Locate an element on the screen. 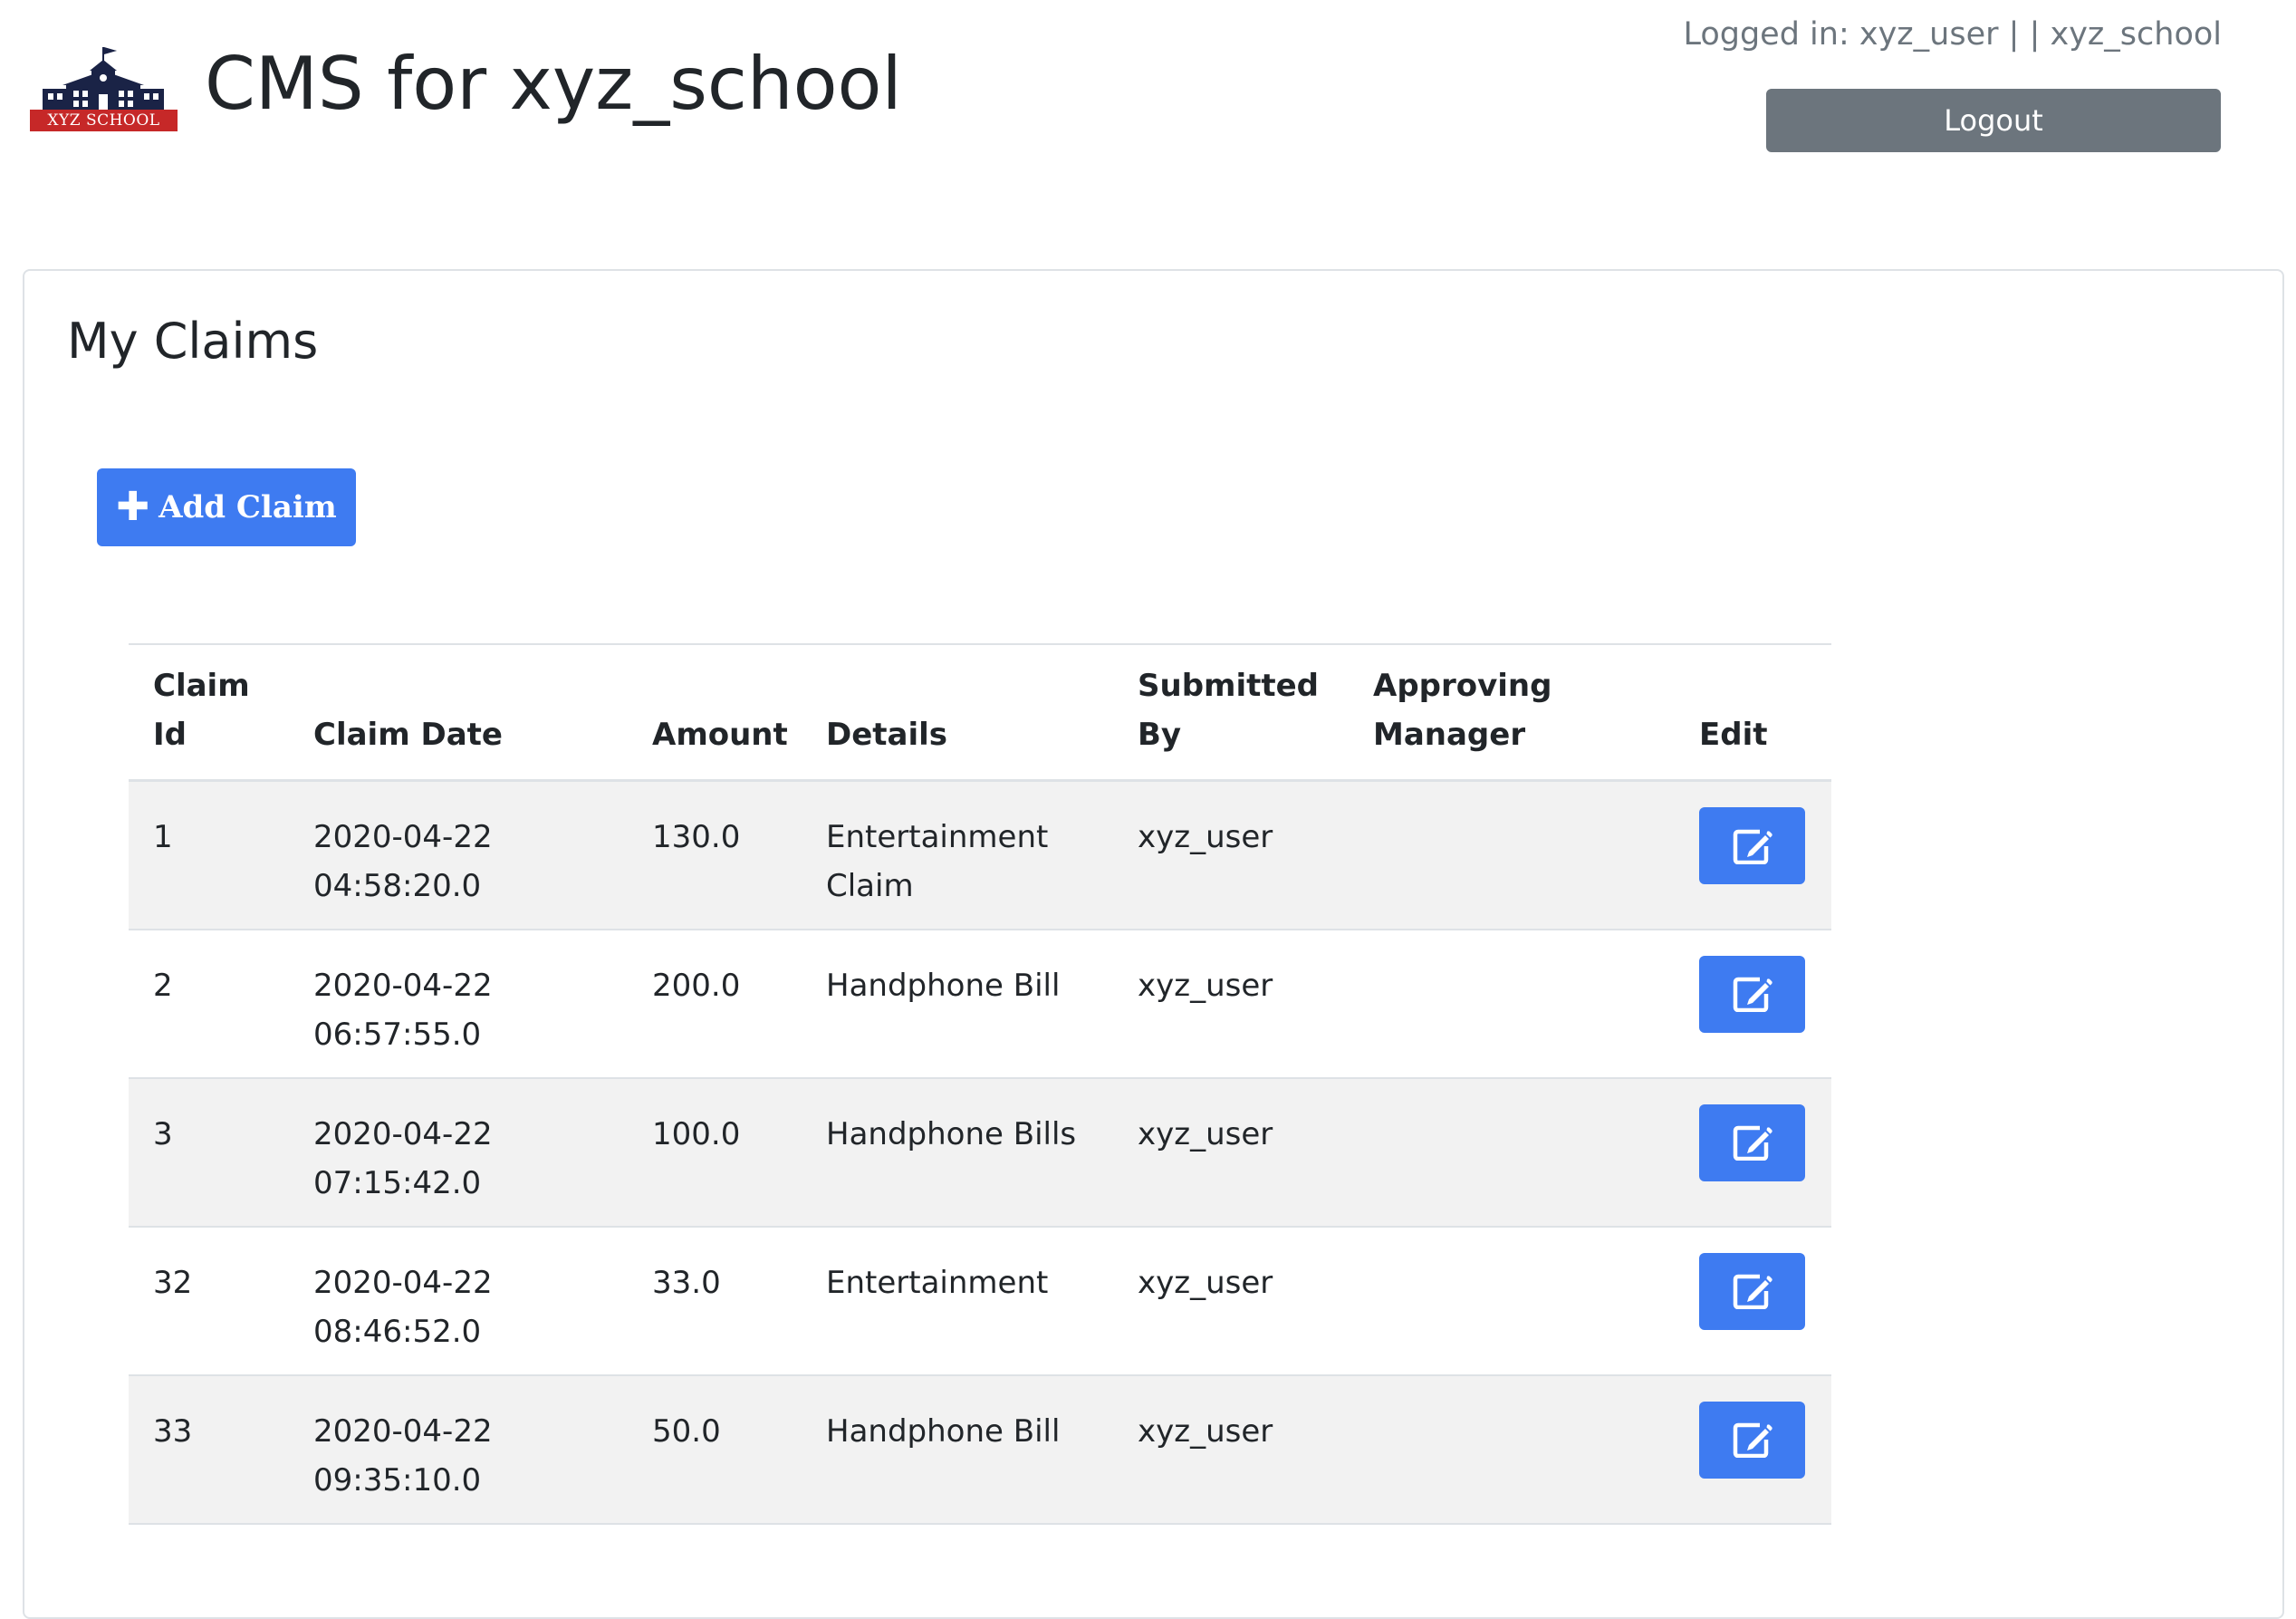 Image resolution: width=2296 pixels, height=1619 pixels. column-header-claim-id: Claim Id is located at coordinates (209, 712).